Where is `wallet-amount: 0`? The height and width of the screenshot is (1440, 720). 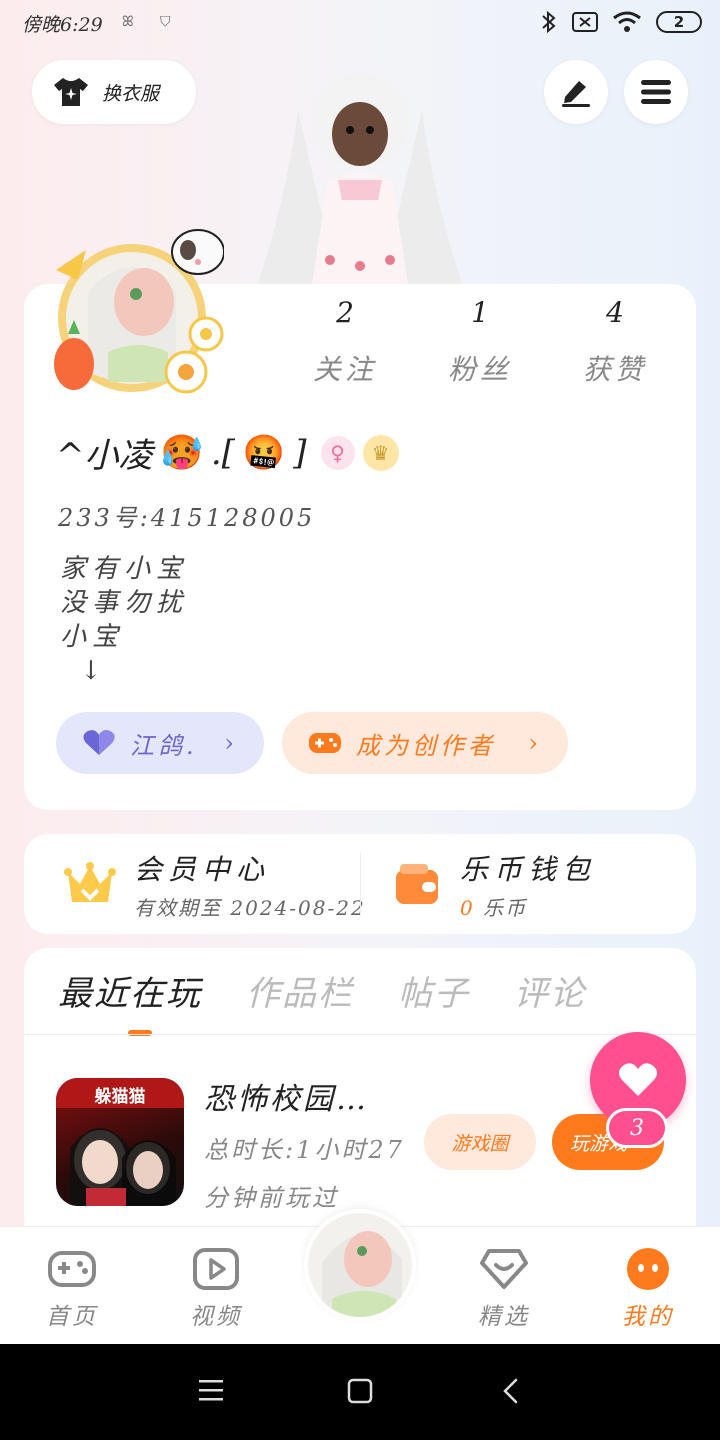 wallet-amount: 0 is located at coordinates (467, 907).